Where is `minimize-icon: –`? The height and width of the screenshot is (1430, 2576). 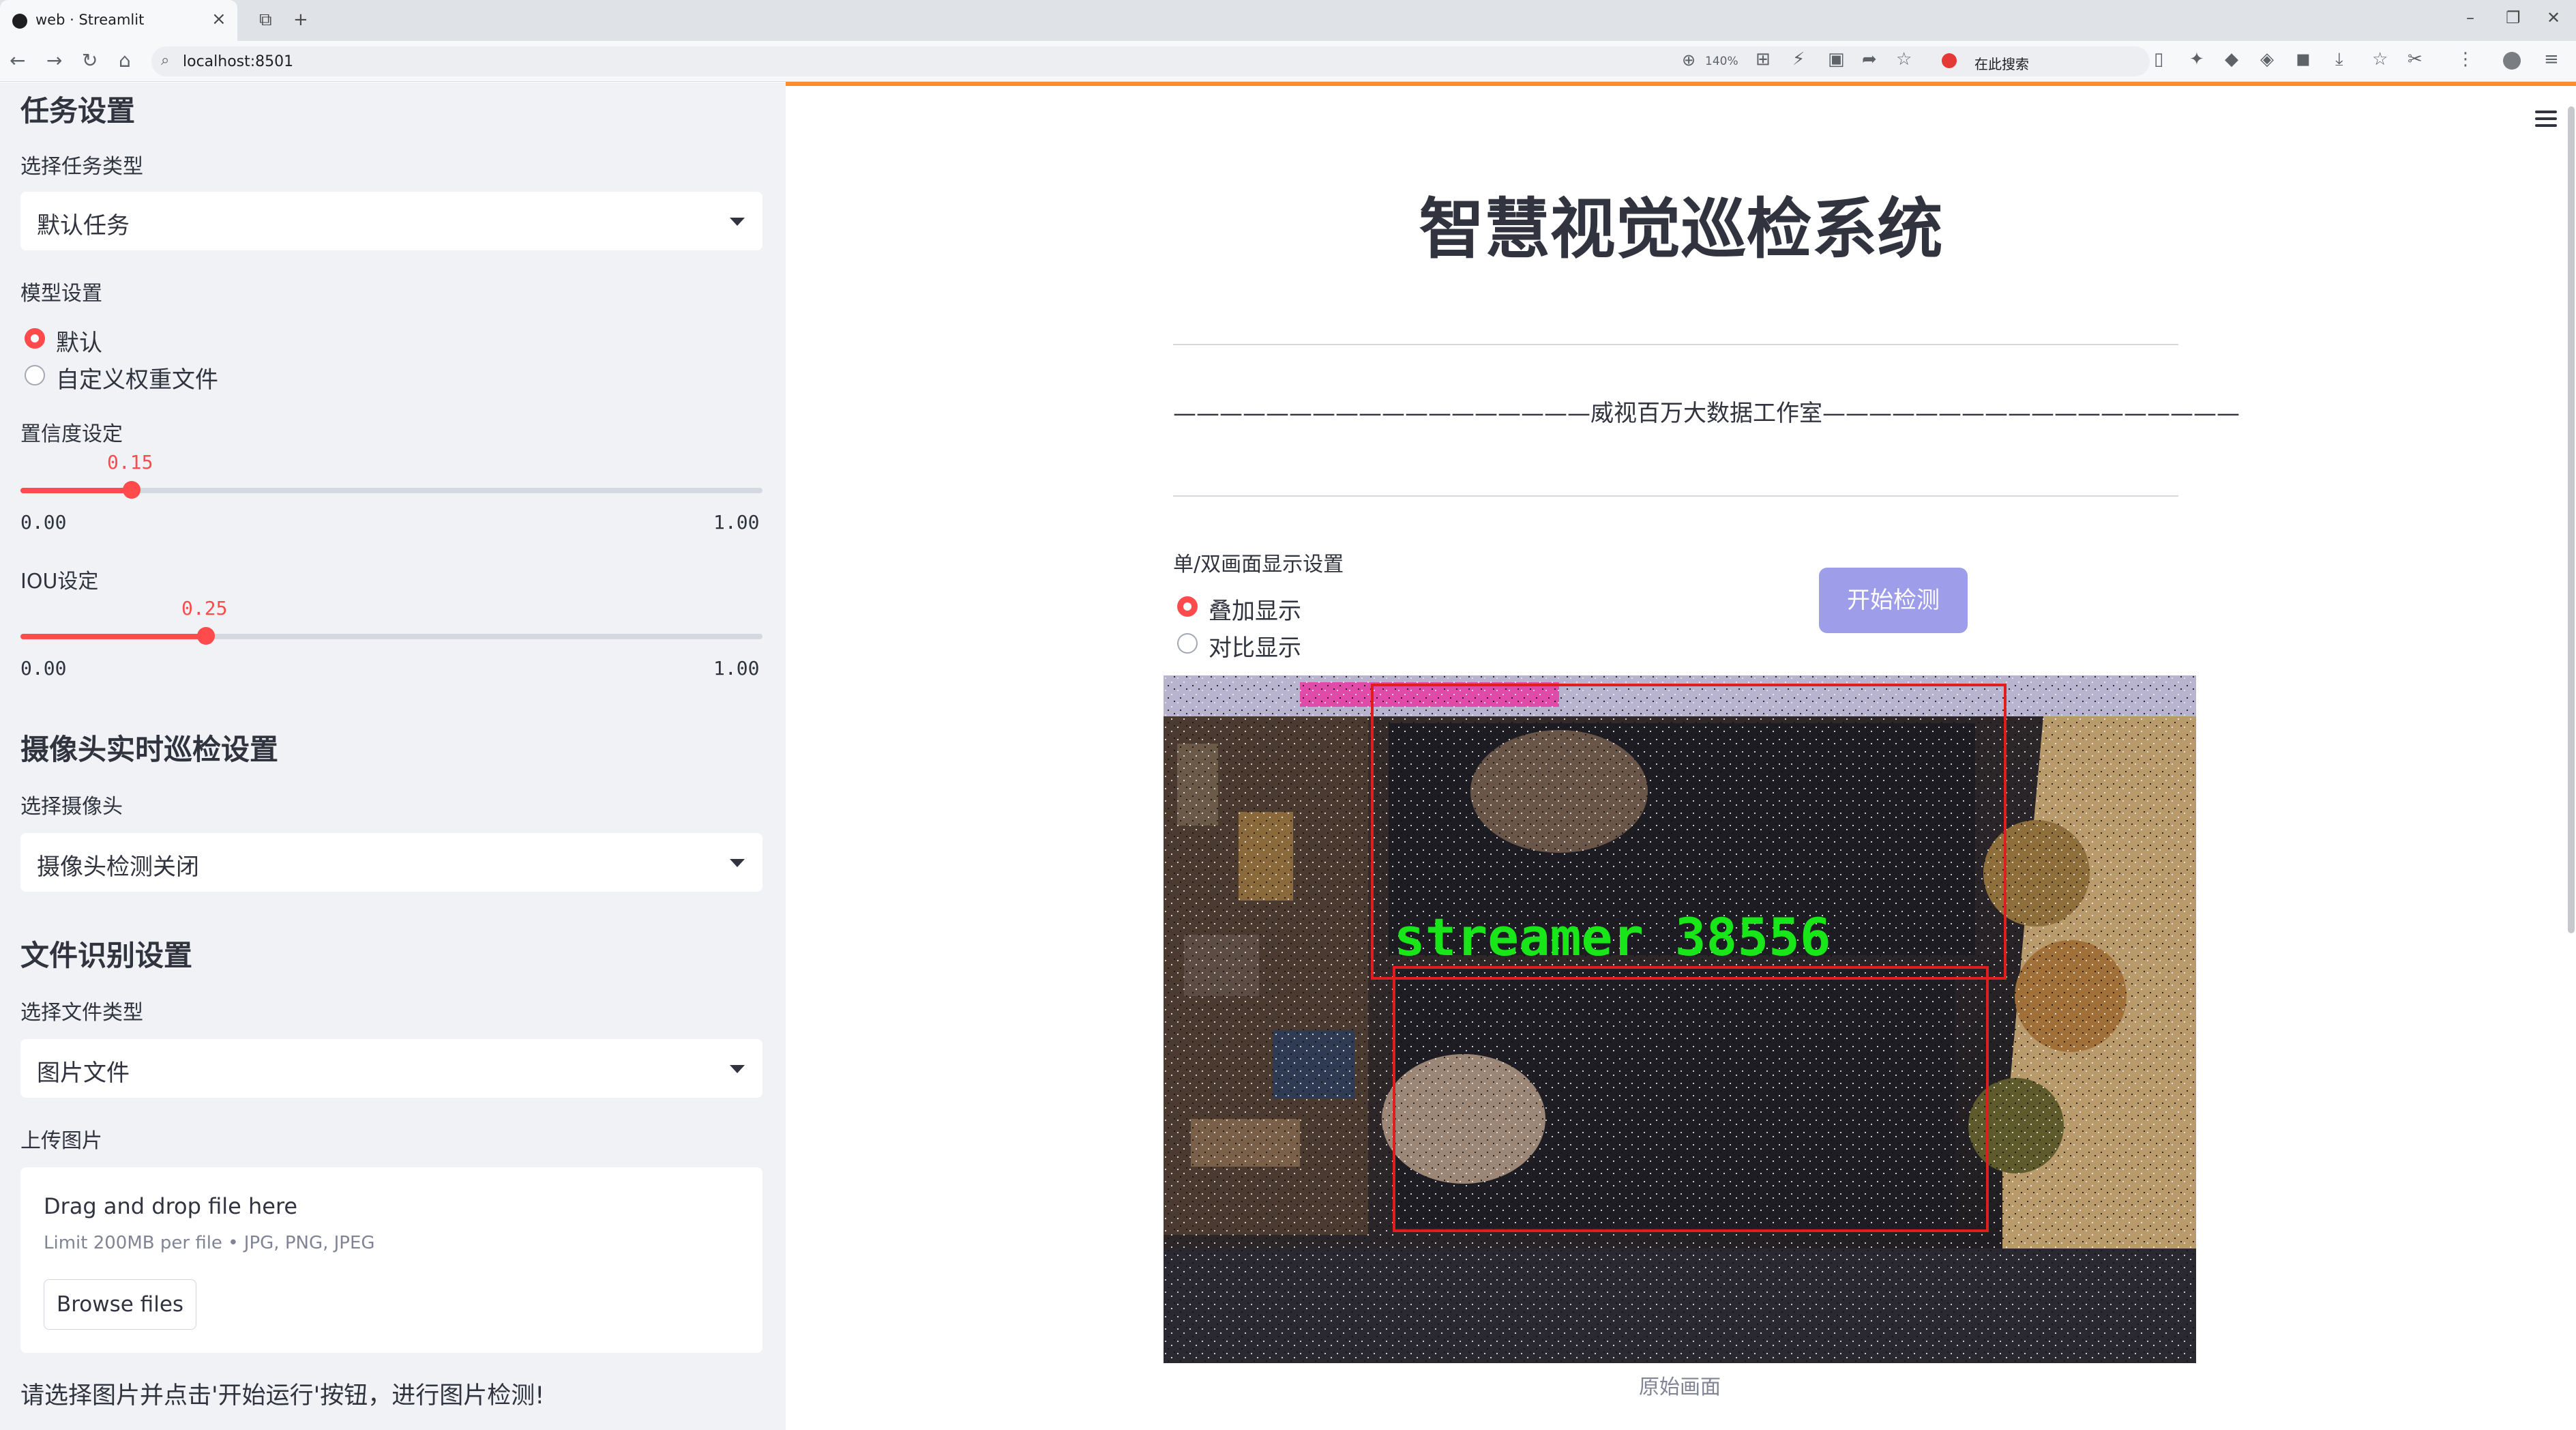 minimize-icon: – is located at coordinates (2470, 17).